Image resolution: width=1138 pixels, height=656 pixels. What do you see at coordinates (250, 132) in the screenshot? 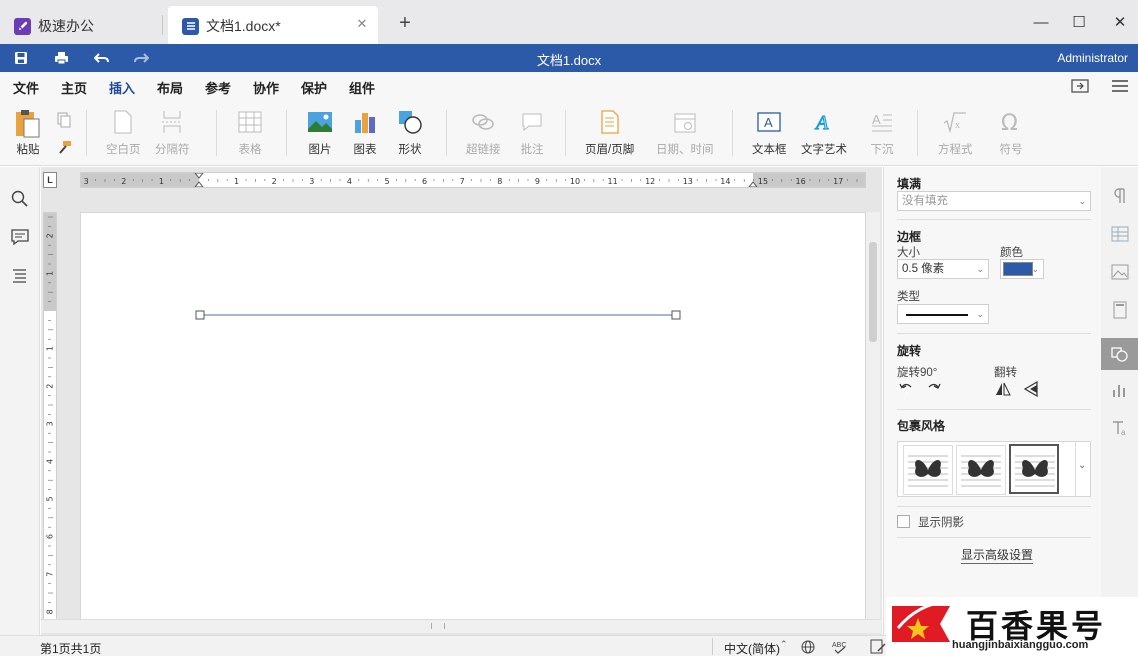
I see `table-button: 表格` at bounding box center [250, 132].